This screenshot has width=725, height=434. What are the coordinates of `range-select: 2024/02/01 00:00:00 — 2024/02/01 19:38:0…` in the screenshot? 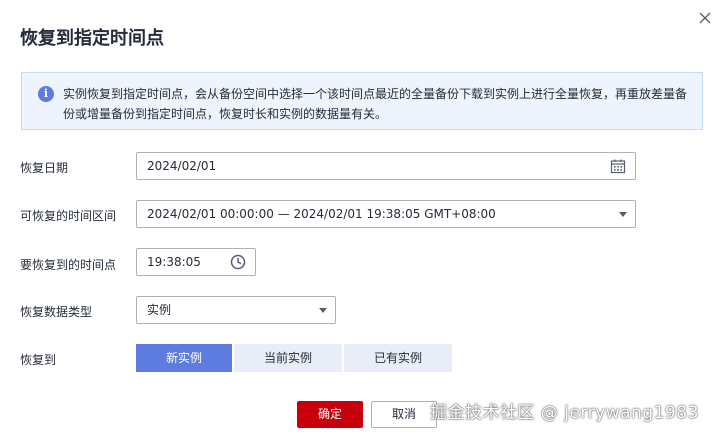 It's located at (386, 214).